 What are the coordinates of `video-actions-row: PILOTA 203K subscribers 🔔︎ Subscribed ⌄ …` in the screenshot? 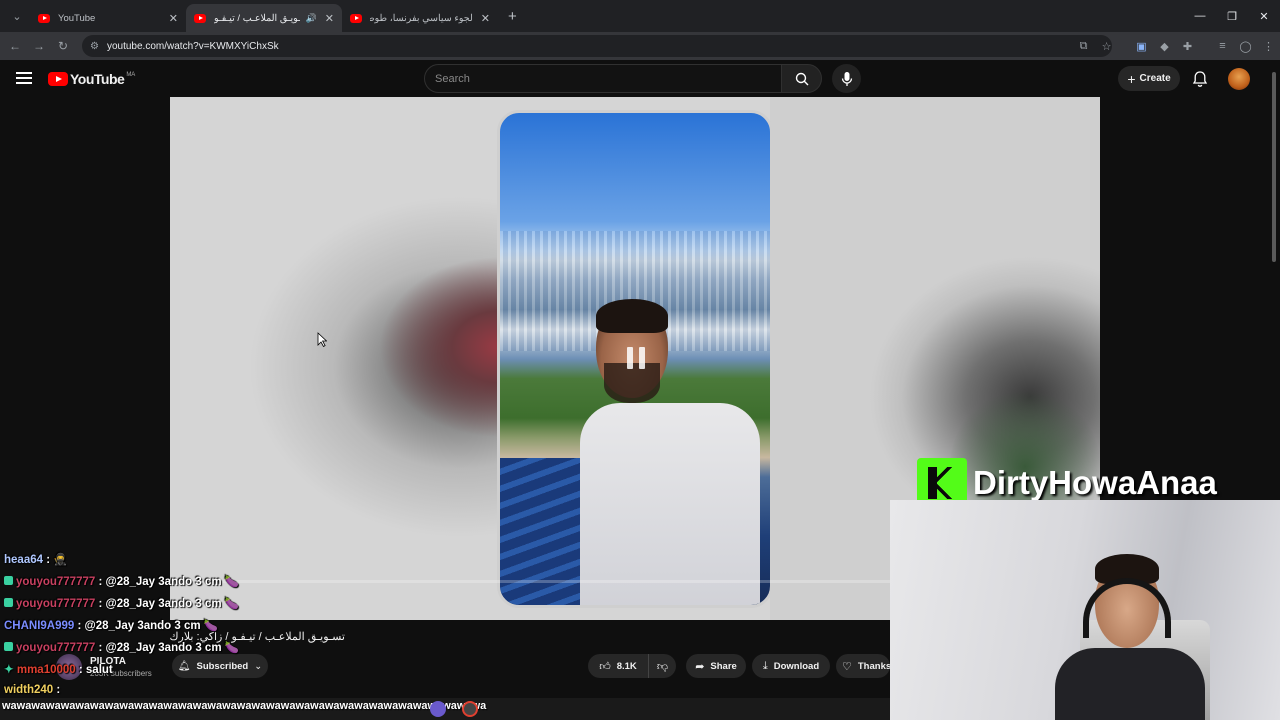 It's located at (445, 666).